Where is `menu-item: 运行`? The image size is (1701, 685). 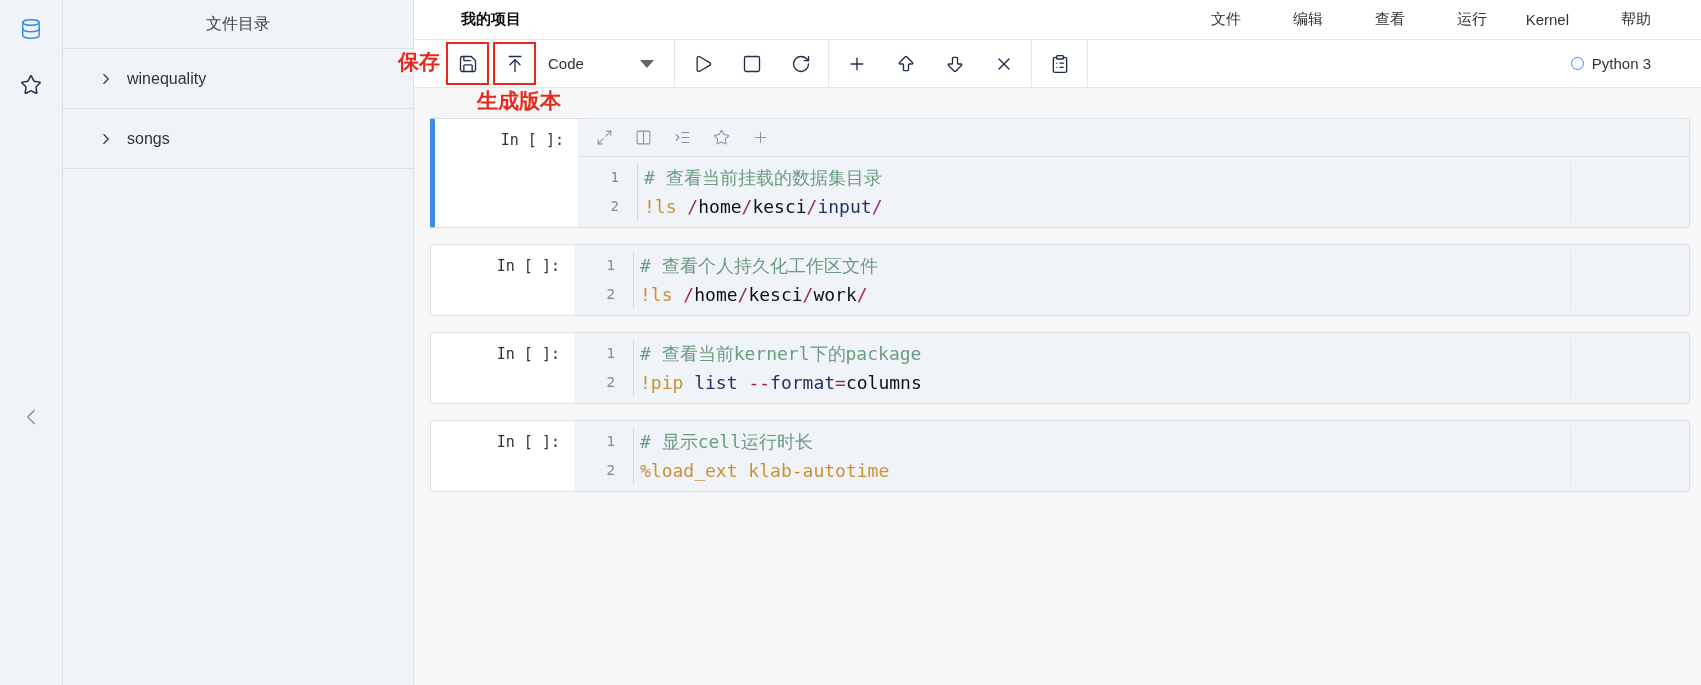
menu-item: 运行 is located at coordinates (1446, 19).